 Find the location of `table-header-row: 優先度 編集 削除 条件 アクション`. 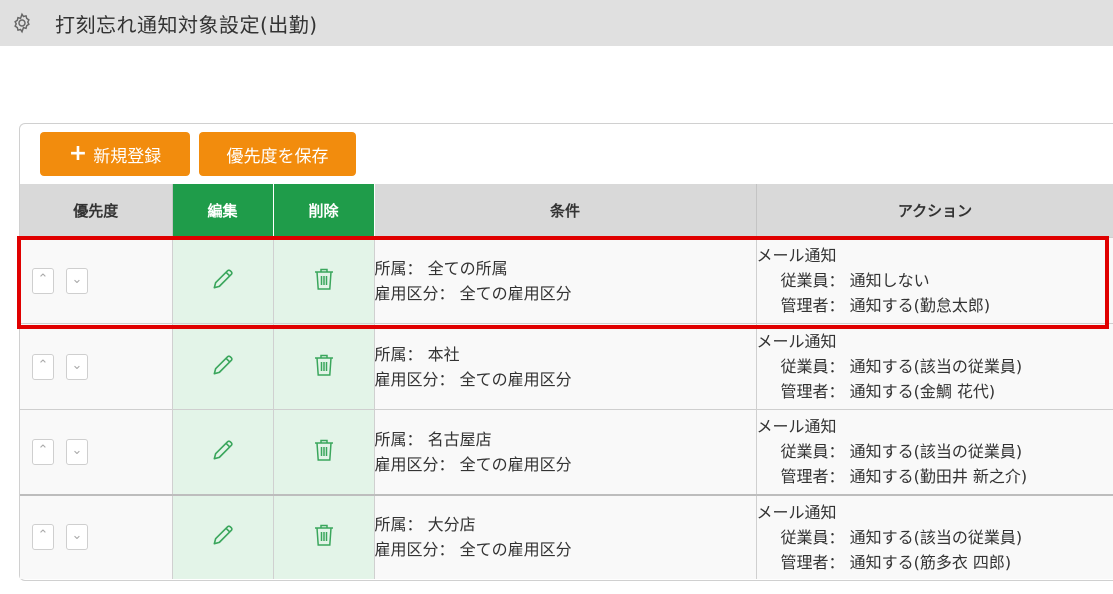

table-header-row: 優先度 編集 削除 条件 アクション is located at coordinates (566, 211).